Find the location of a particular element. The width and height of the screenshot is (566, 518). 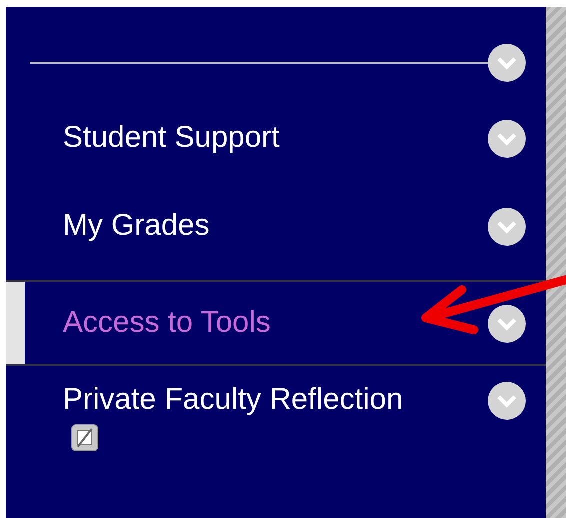

drag-handle is located at coordinates (15, 323).